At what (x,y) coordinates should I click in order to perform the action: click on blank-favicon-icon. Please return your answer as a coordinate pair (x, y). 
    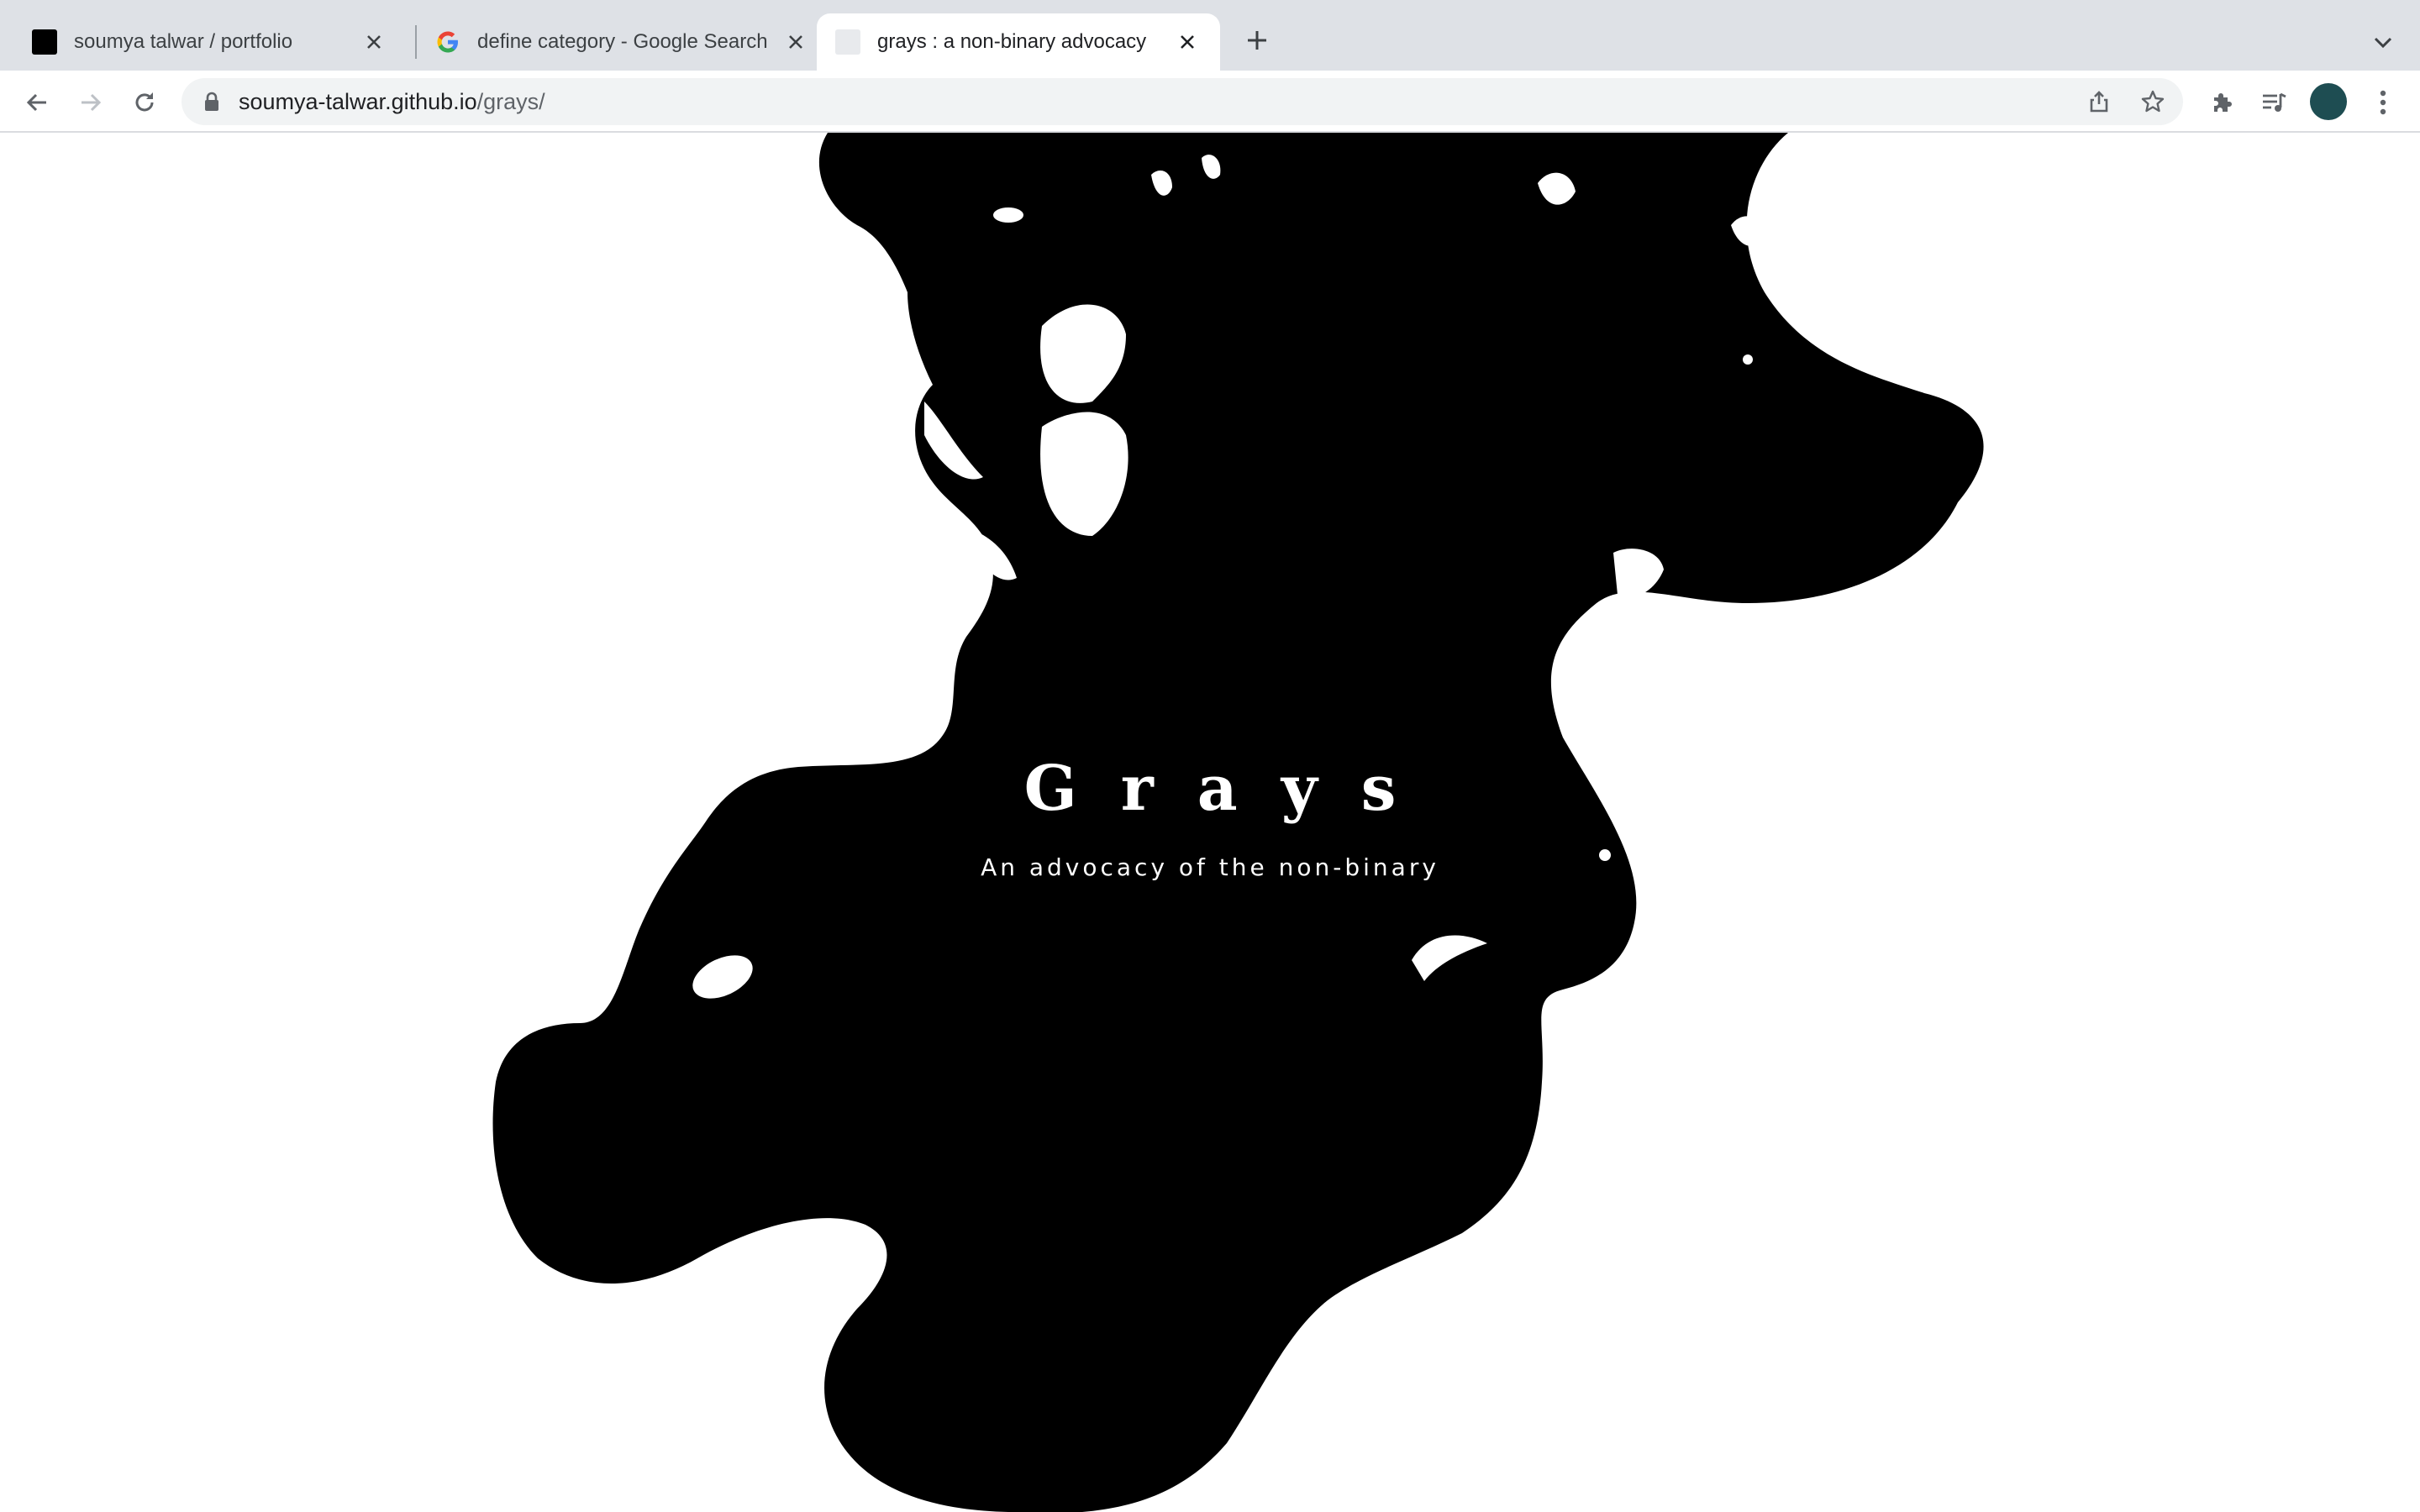
    Looking at the image, I should click on (847, 42).